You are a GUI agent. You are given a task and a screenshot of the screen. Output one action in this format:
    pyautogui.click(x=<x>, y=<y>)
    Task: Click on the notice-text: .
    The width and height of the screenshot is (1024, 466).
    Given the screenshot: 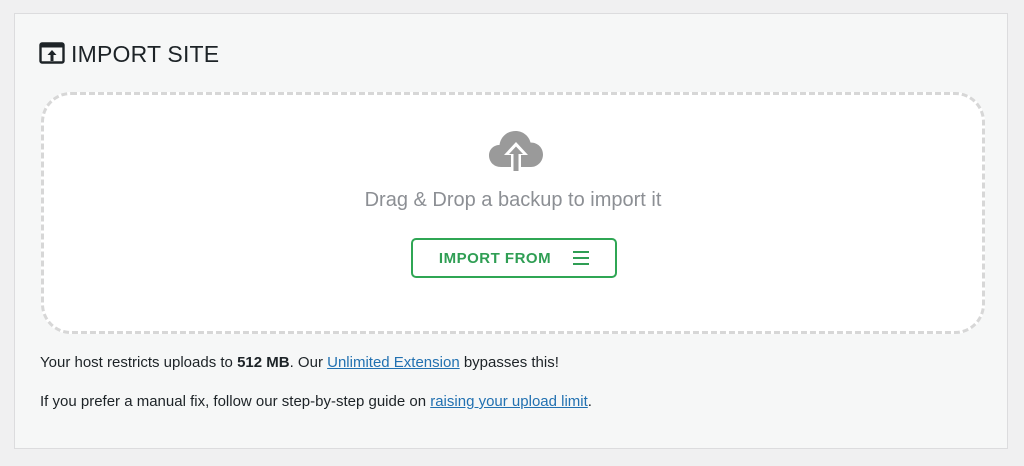 What is the action you would take?
    pyautogui.click(x=589, y=401)
    